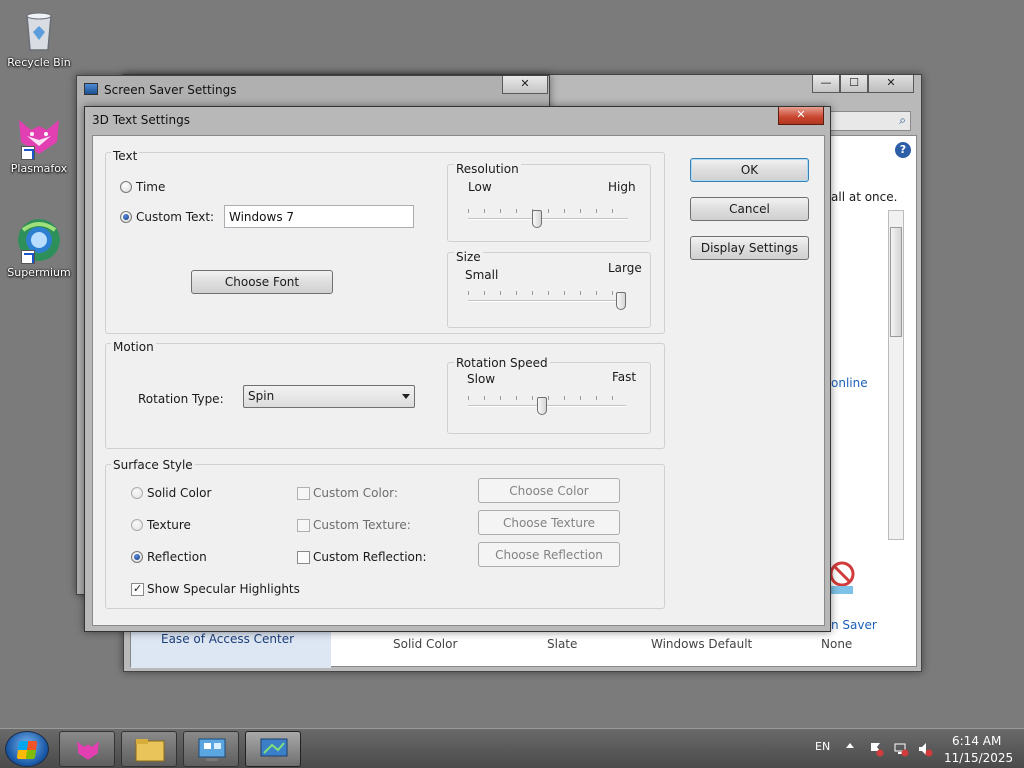  Describe the element at coordinates (487, 169) in the screenshot. I see `resolution-label: Resolution` at that location.